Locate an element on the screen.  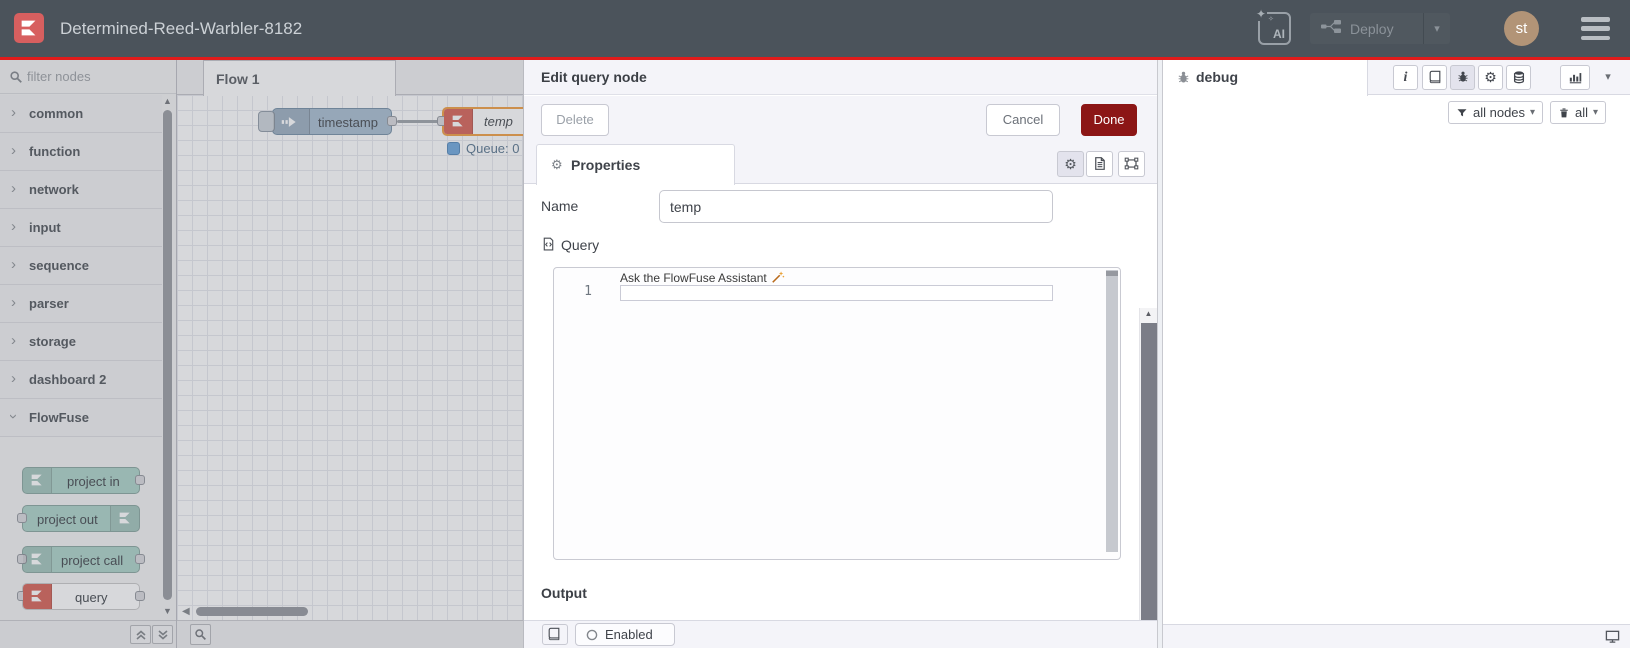
palette-node-project-call: project call is located at coordinates (81, 559).